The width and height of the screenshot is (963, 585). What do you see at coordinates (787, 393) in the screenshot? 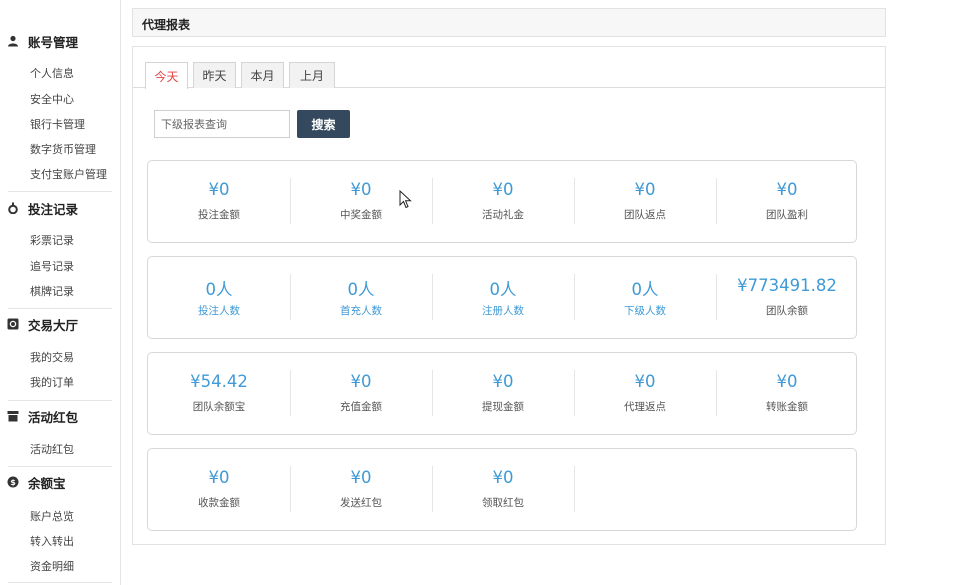
I see `stat-transfer-amount: ¥0 转账金额` at bounding box center [787, 393].